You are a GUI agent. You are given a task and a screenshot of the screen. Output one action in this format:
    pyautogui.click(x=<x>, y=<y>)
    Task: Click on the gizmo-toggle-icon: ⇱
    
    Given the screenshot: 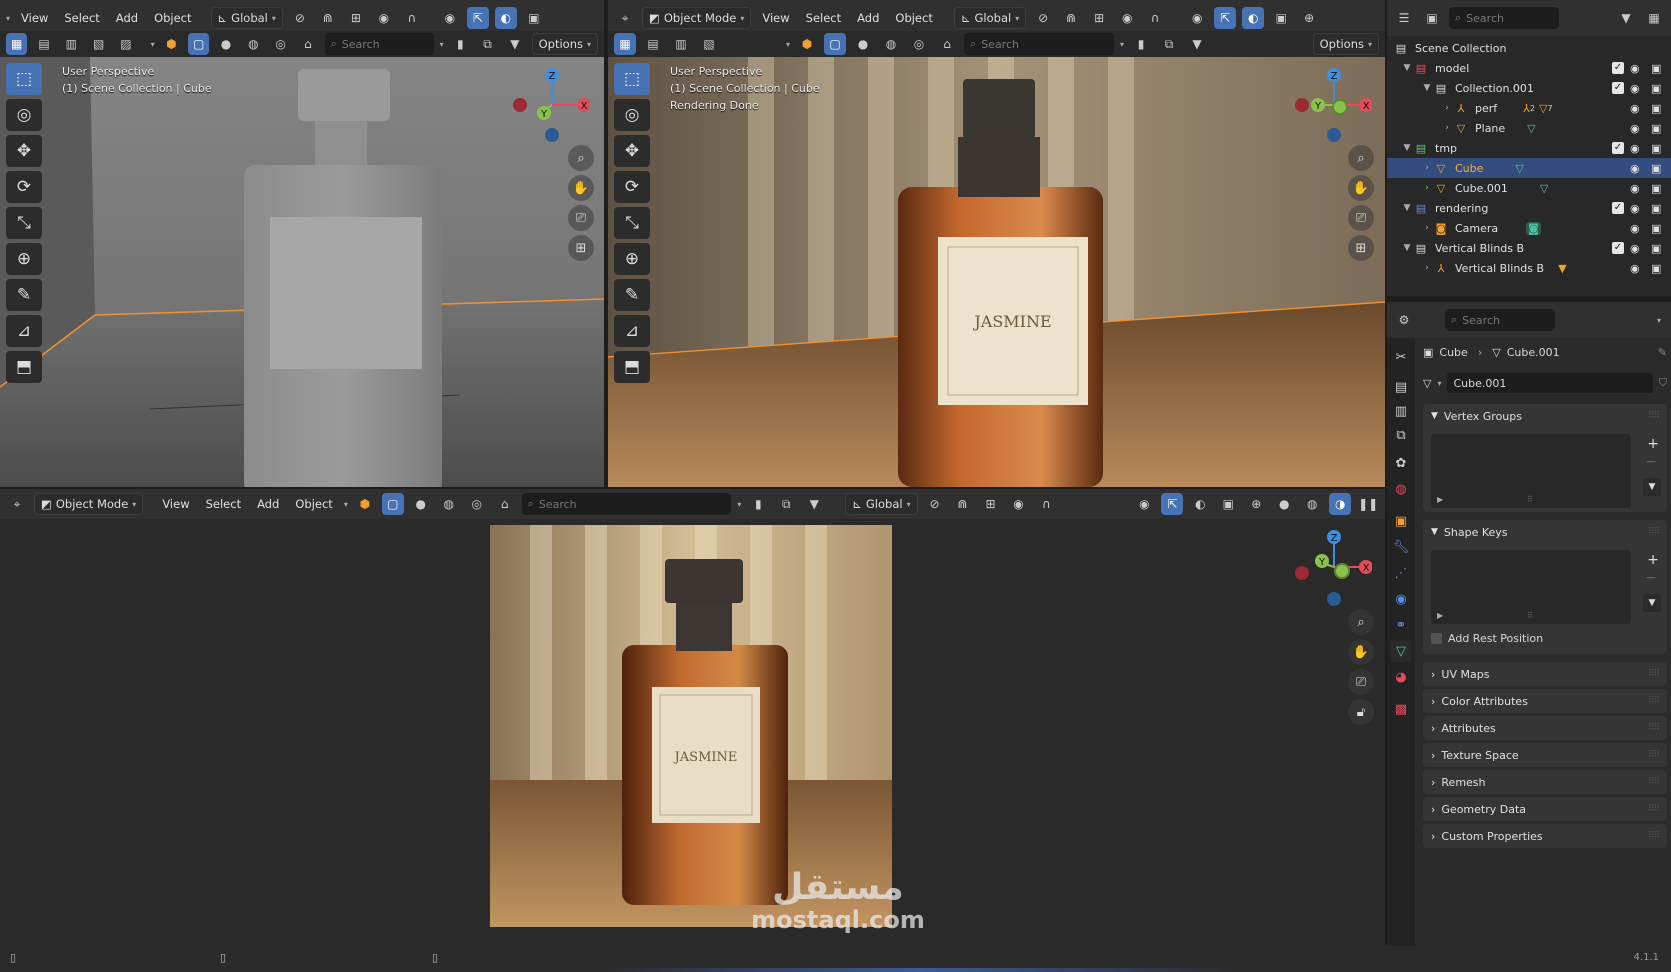 What is the action you would take?
    pyautogui.click(x=1225, y=18)
    